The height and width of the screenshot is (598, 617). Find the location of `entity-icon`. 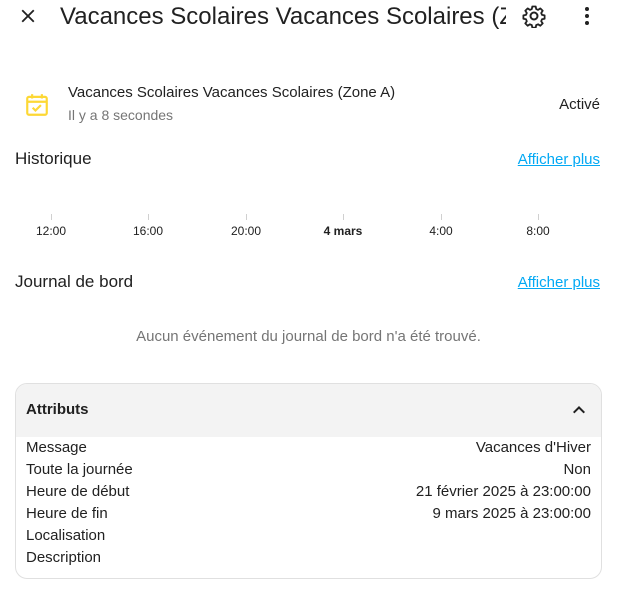

entity-icon is located at coordinates (37, 105).